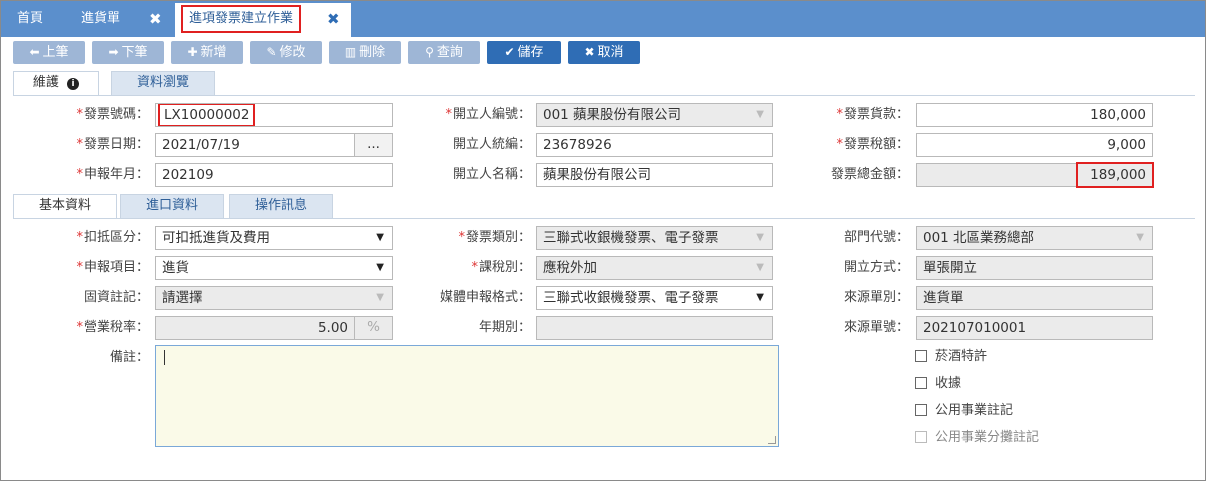 Image resolution: width=1206 pixels, height=481 pixels. I want to click on invoice-total-field: 189,000, so click(1035, 175).